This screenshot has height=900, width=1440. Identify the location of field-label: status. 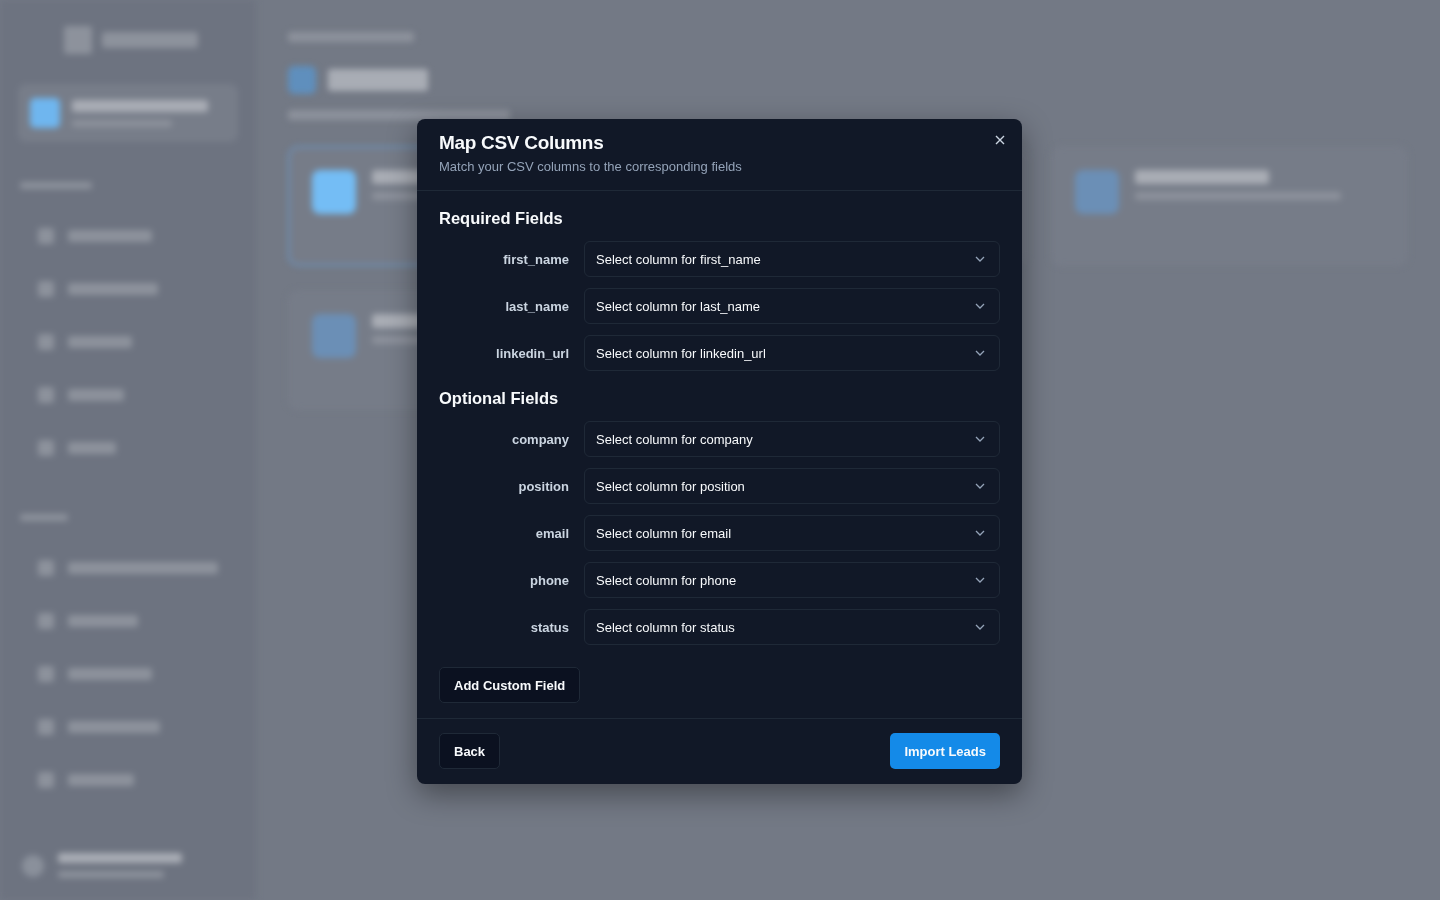
(549, 627).